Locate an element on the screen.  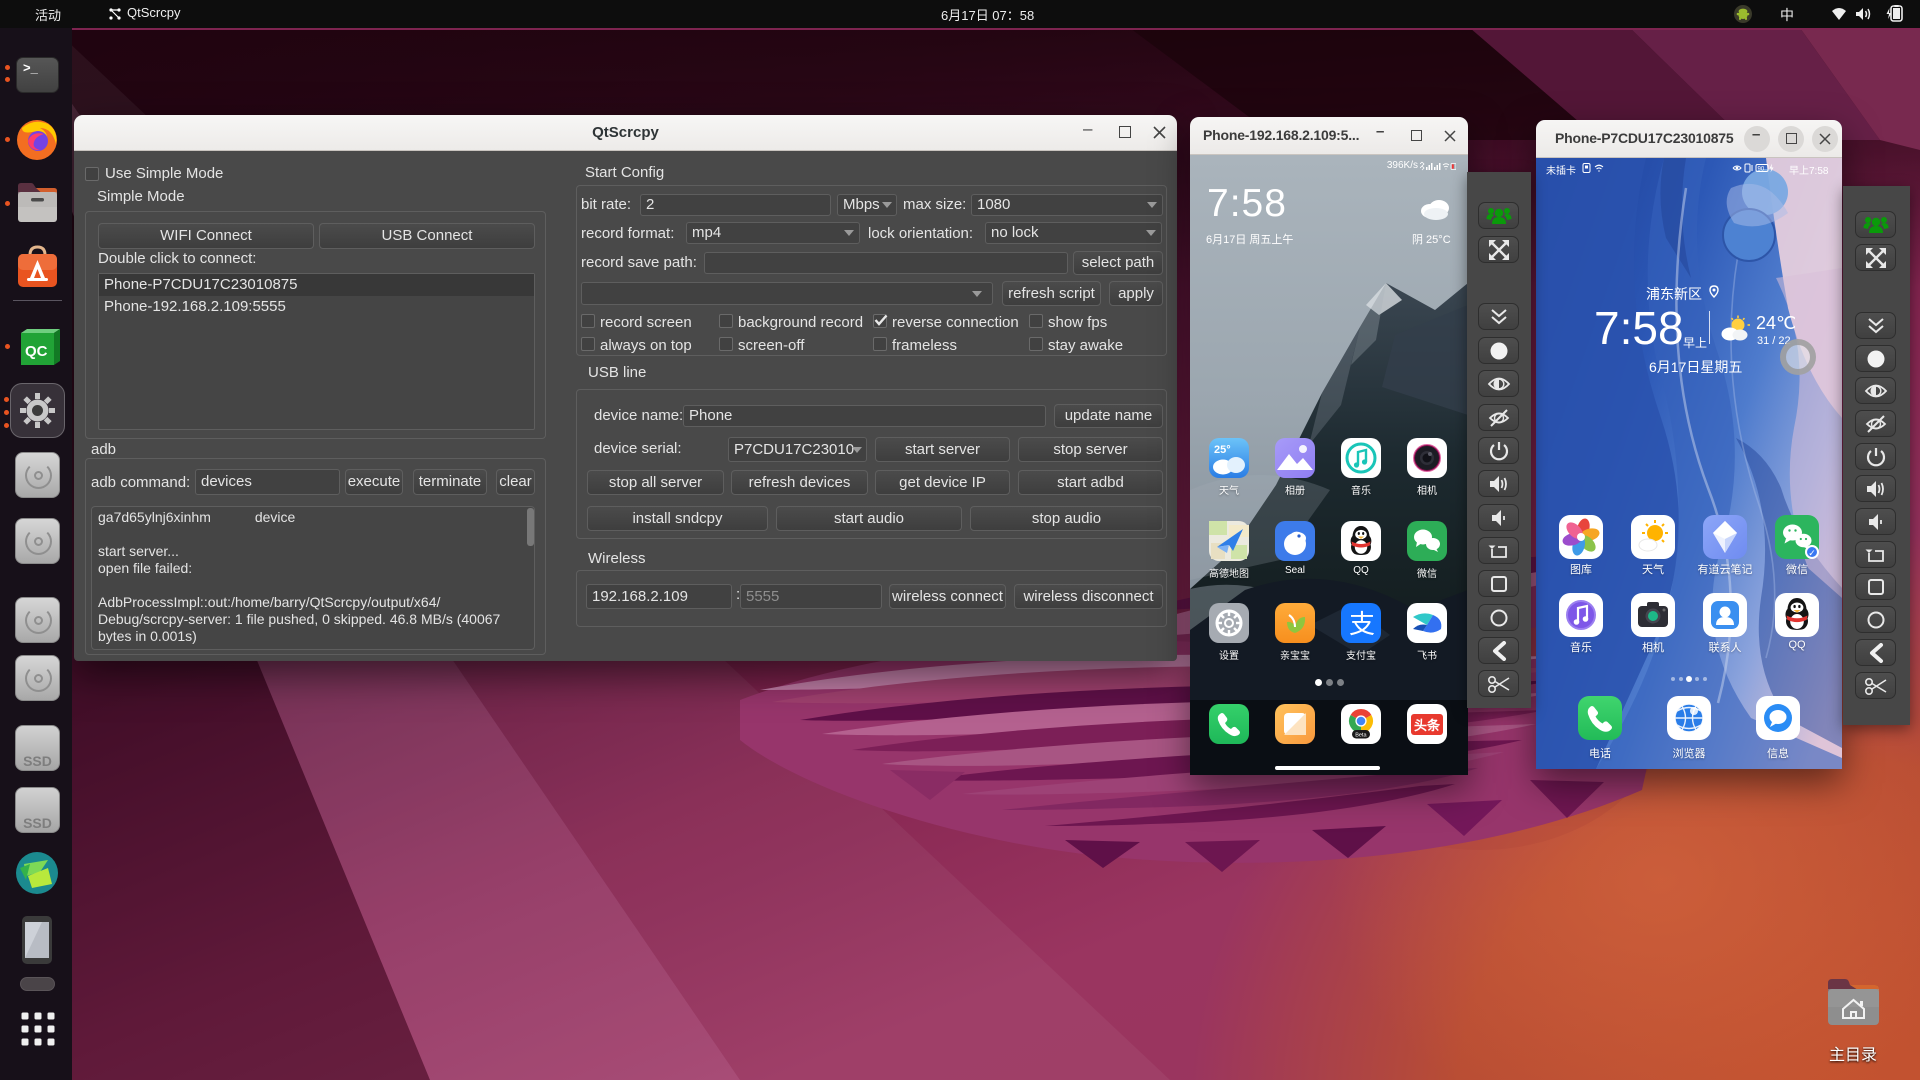
svg-text: Beta is located at coordinates (1361, 736).